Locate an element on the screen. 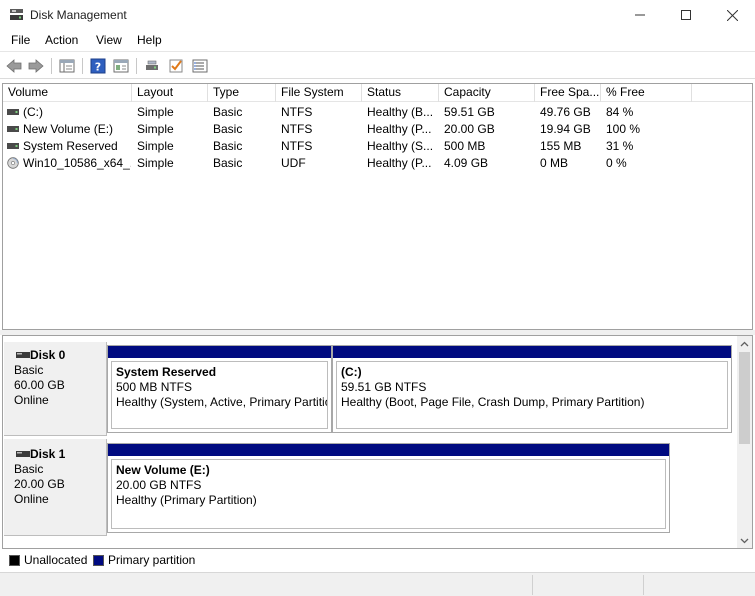 The width and height of the screenshot is (755, 596). disk-0-label: Disk 0 Basic 60.00 GB Online is located at coordinates (55, 389).